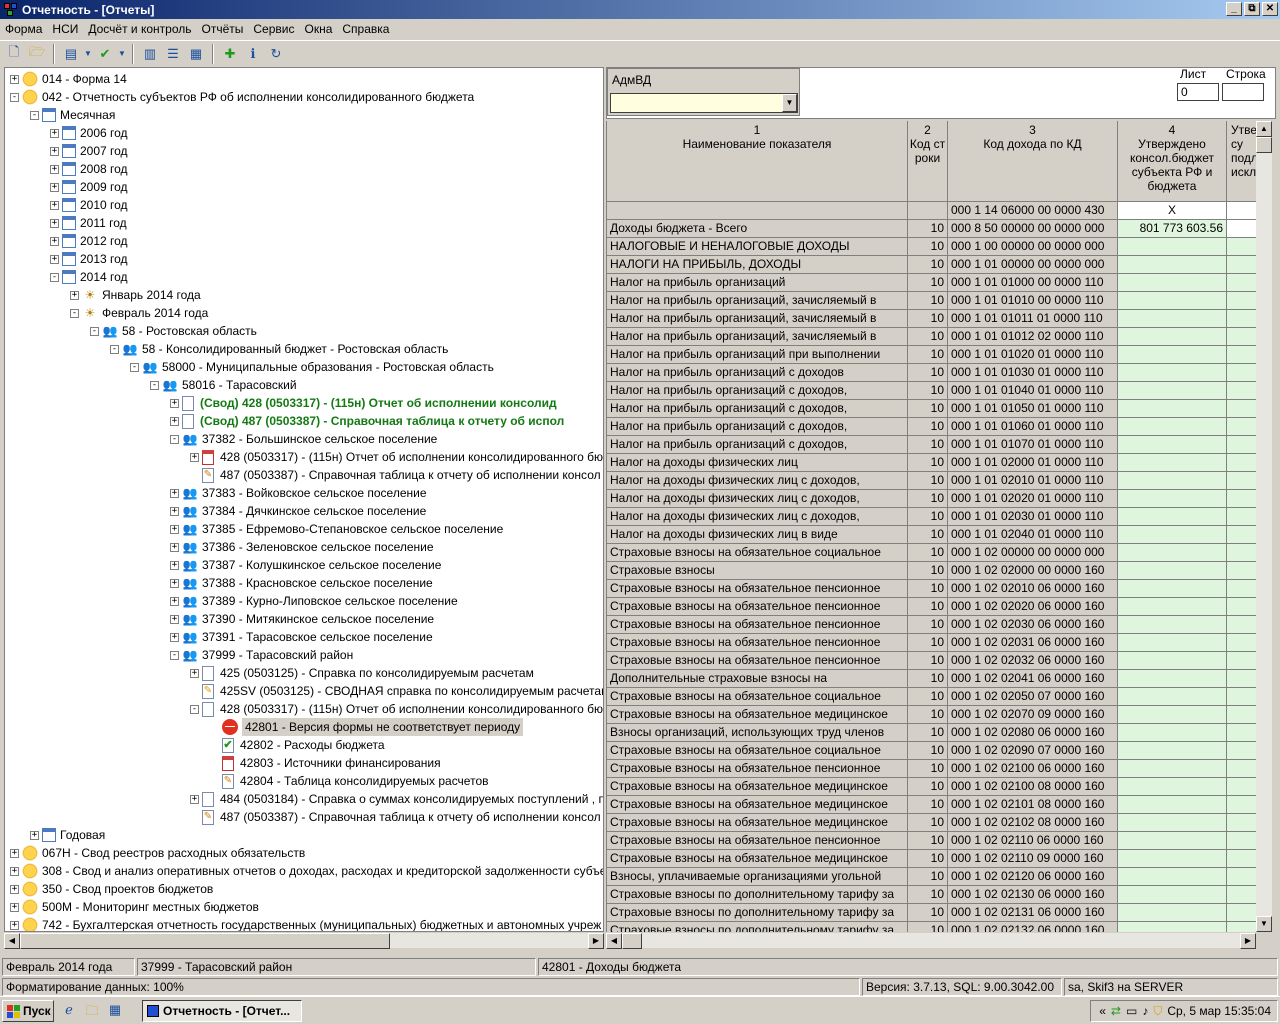 The width and height of the screenshot is (1280, 1024). I want to click on table-cell: 000 1 01 01010 00 0000 110, so click(1033, 301).